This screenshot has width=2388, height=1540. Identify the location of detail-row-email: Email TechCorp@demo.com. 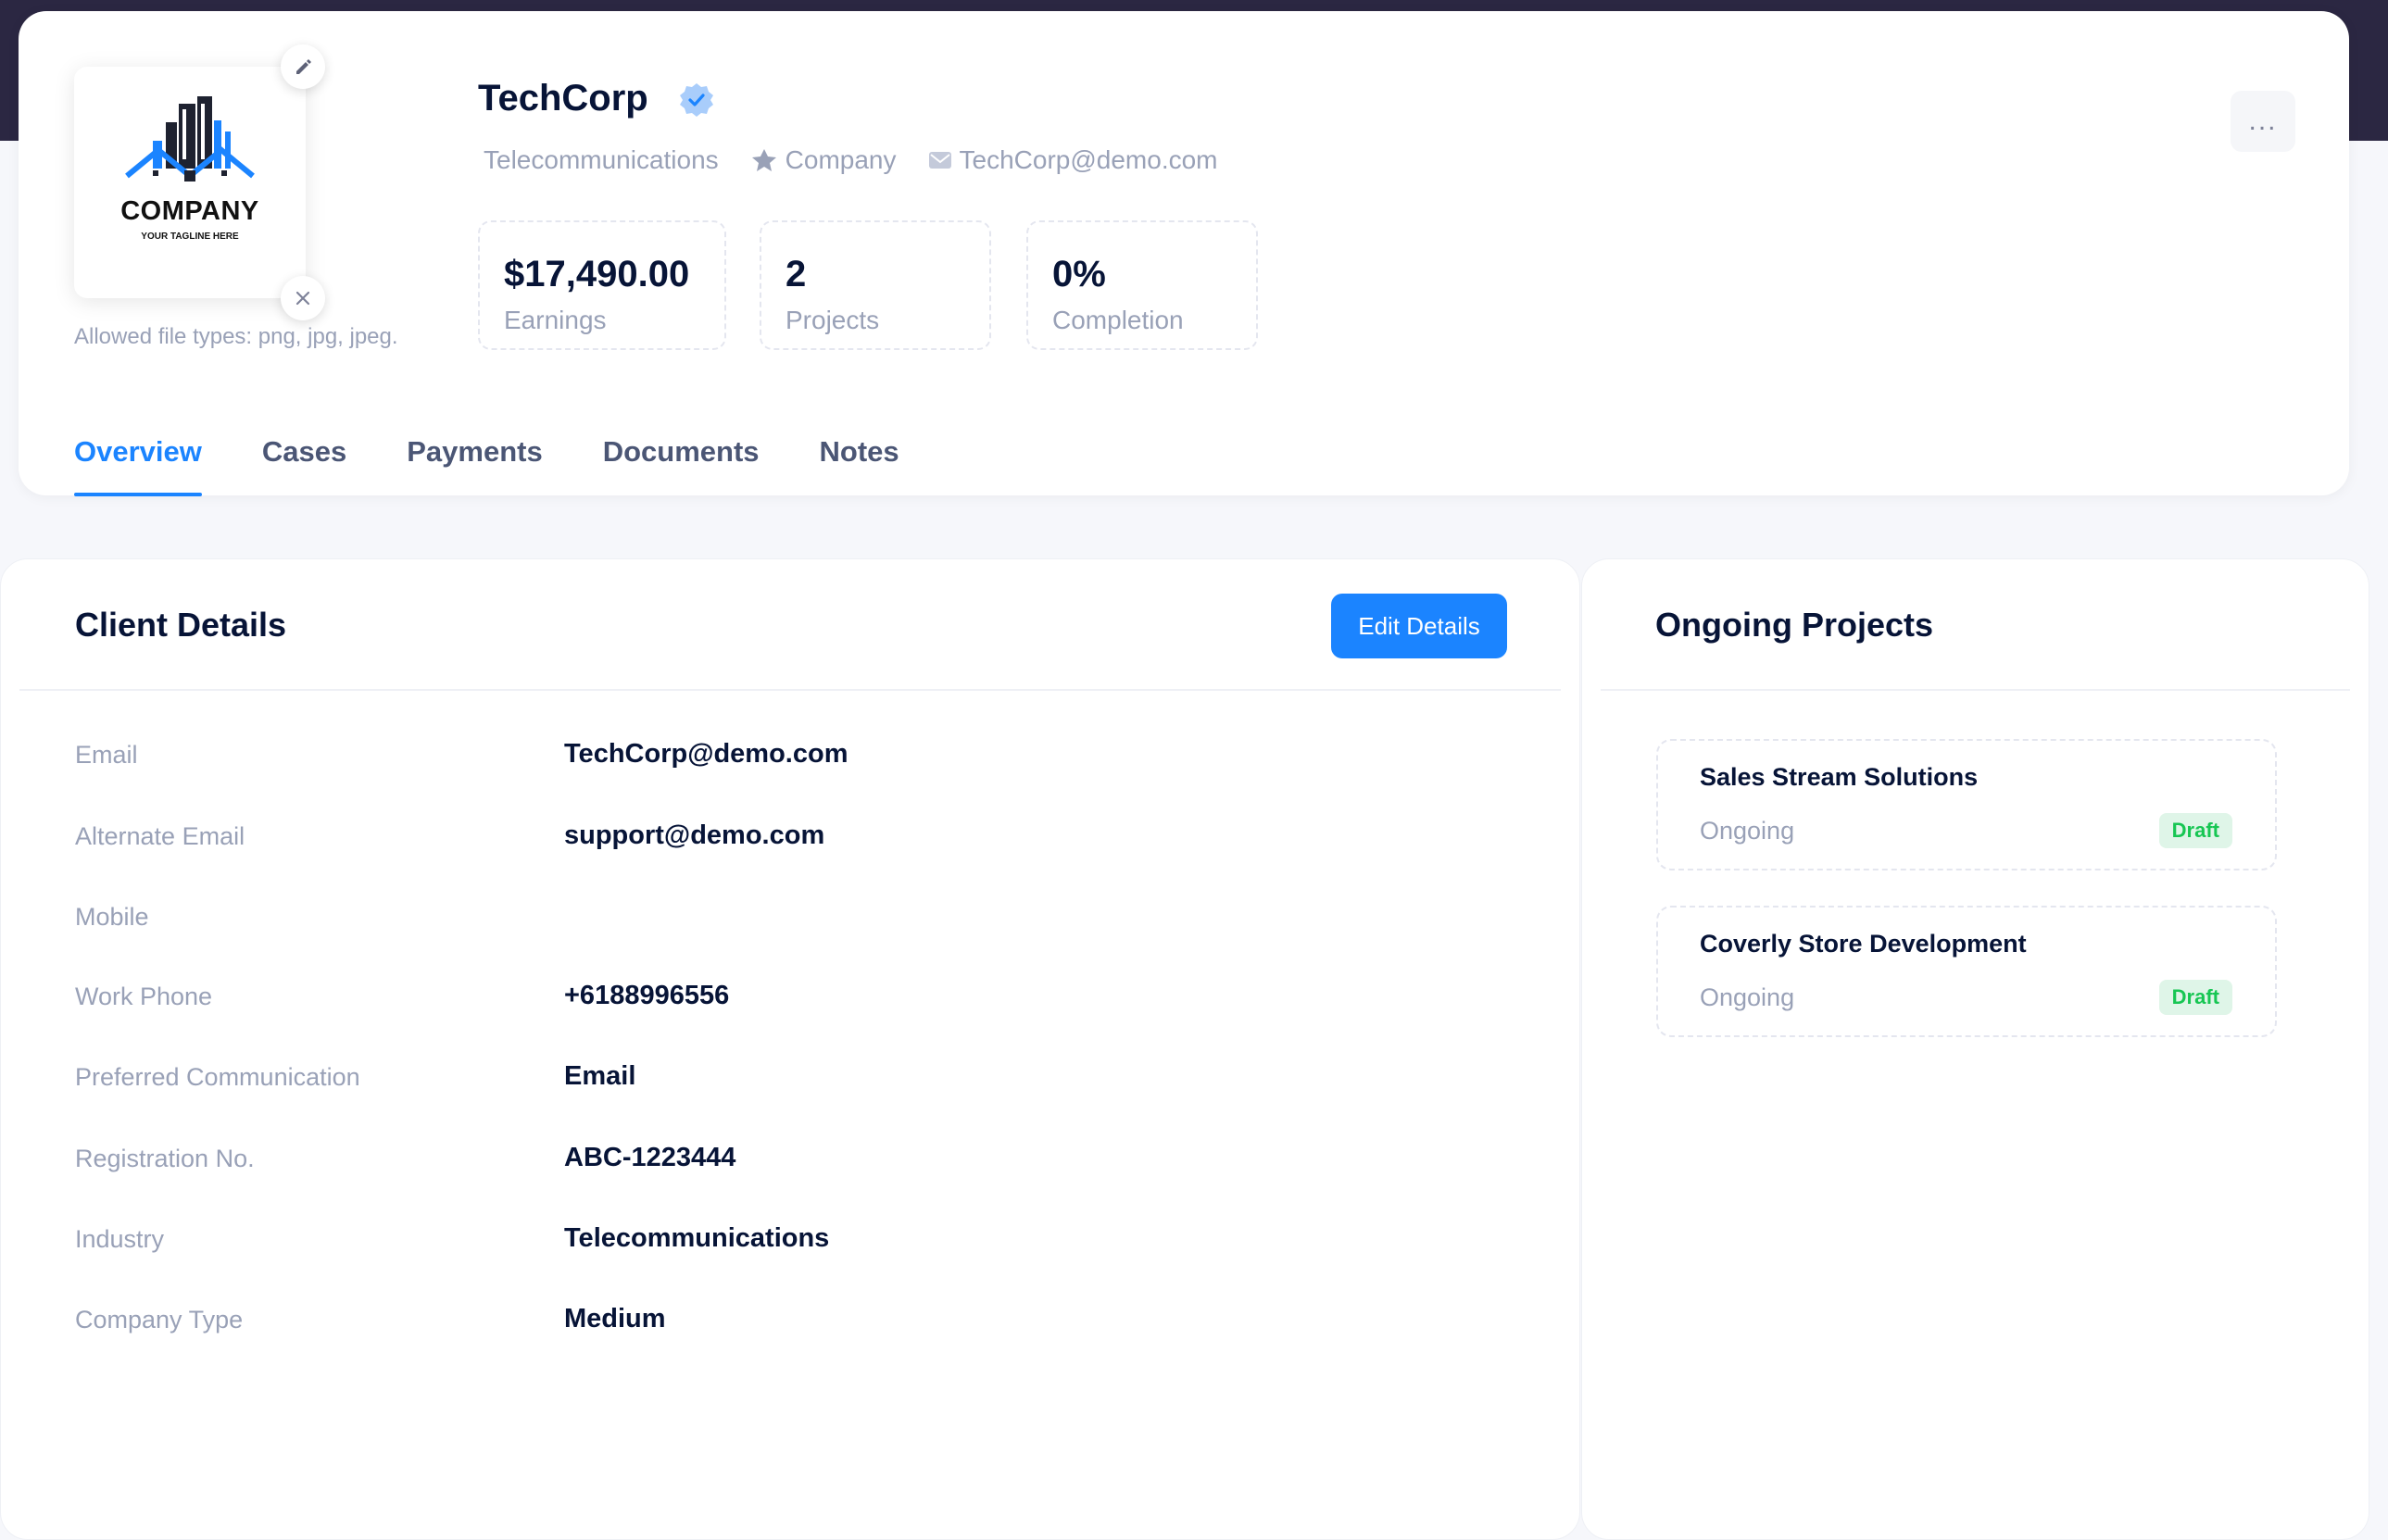
(769, 763).